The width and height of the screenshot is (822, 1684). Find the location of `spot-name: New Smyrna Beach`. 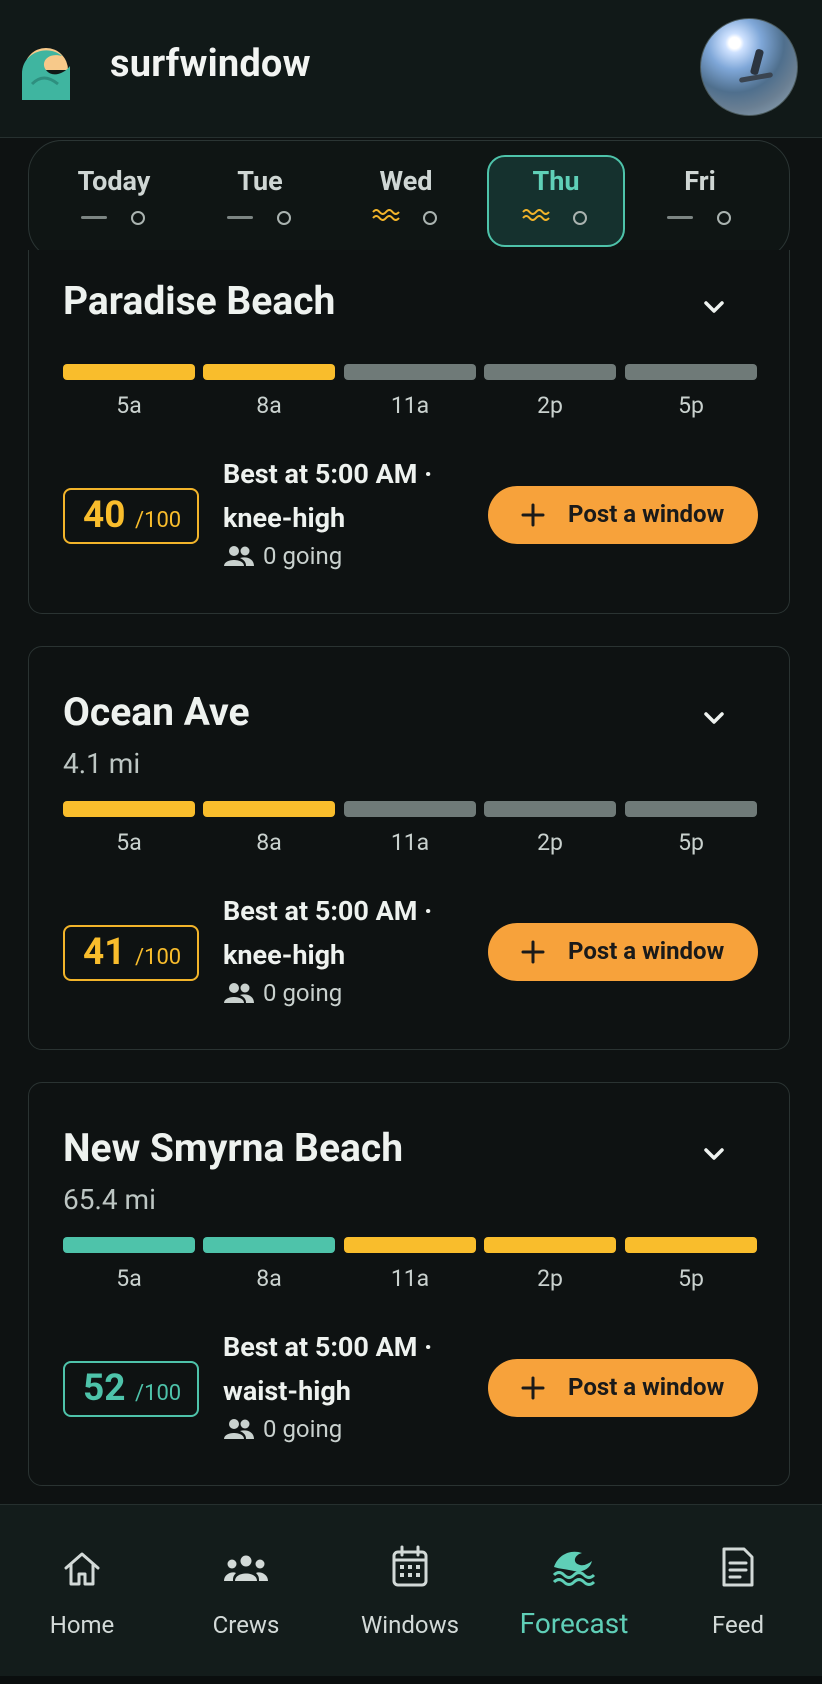

spot-name: New Smyrna Beach is located at coordinates (233, 1148).